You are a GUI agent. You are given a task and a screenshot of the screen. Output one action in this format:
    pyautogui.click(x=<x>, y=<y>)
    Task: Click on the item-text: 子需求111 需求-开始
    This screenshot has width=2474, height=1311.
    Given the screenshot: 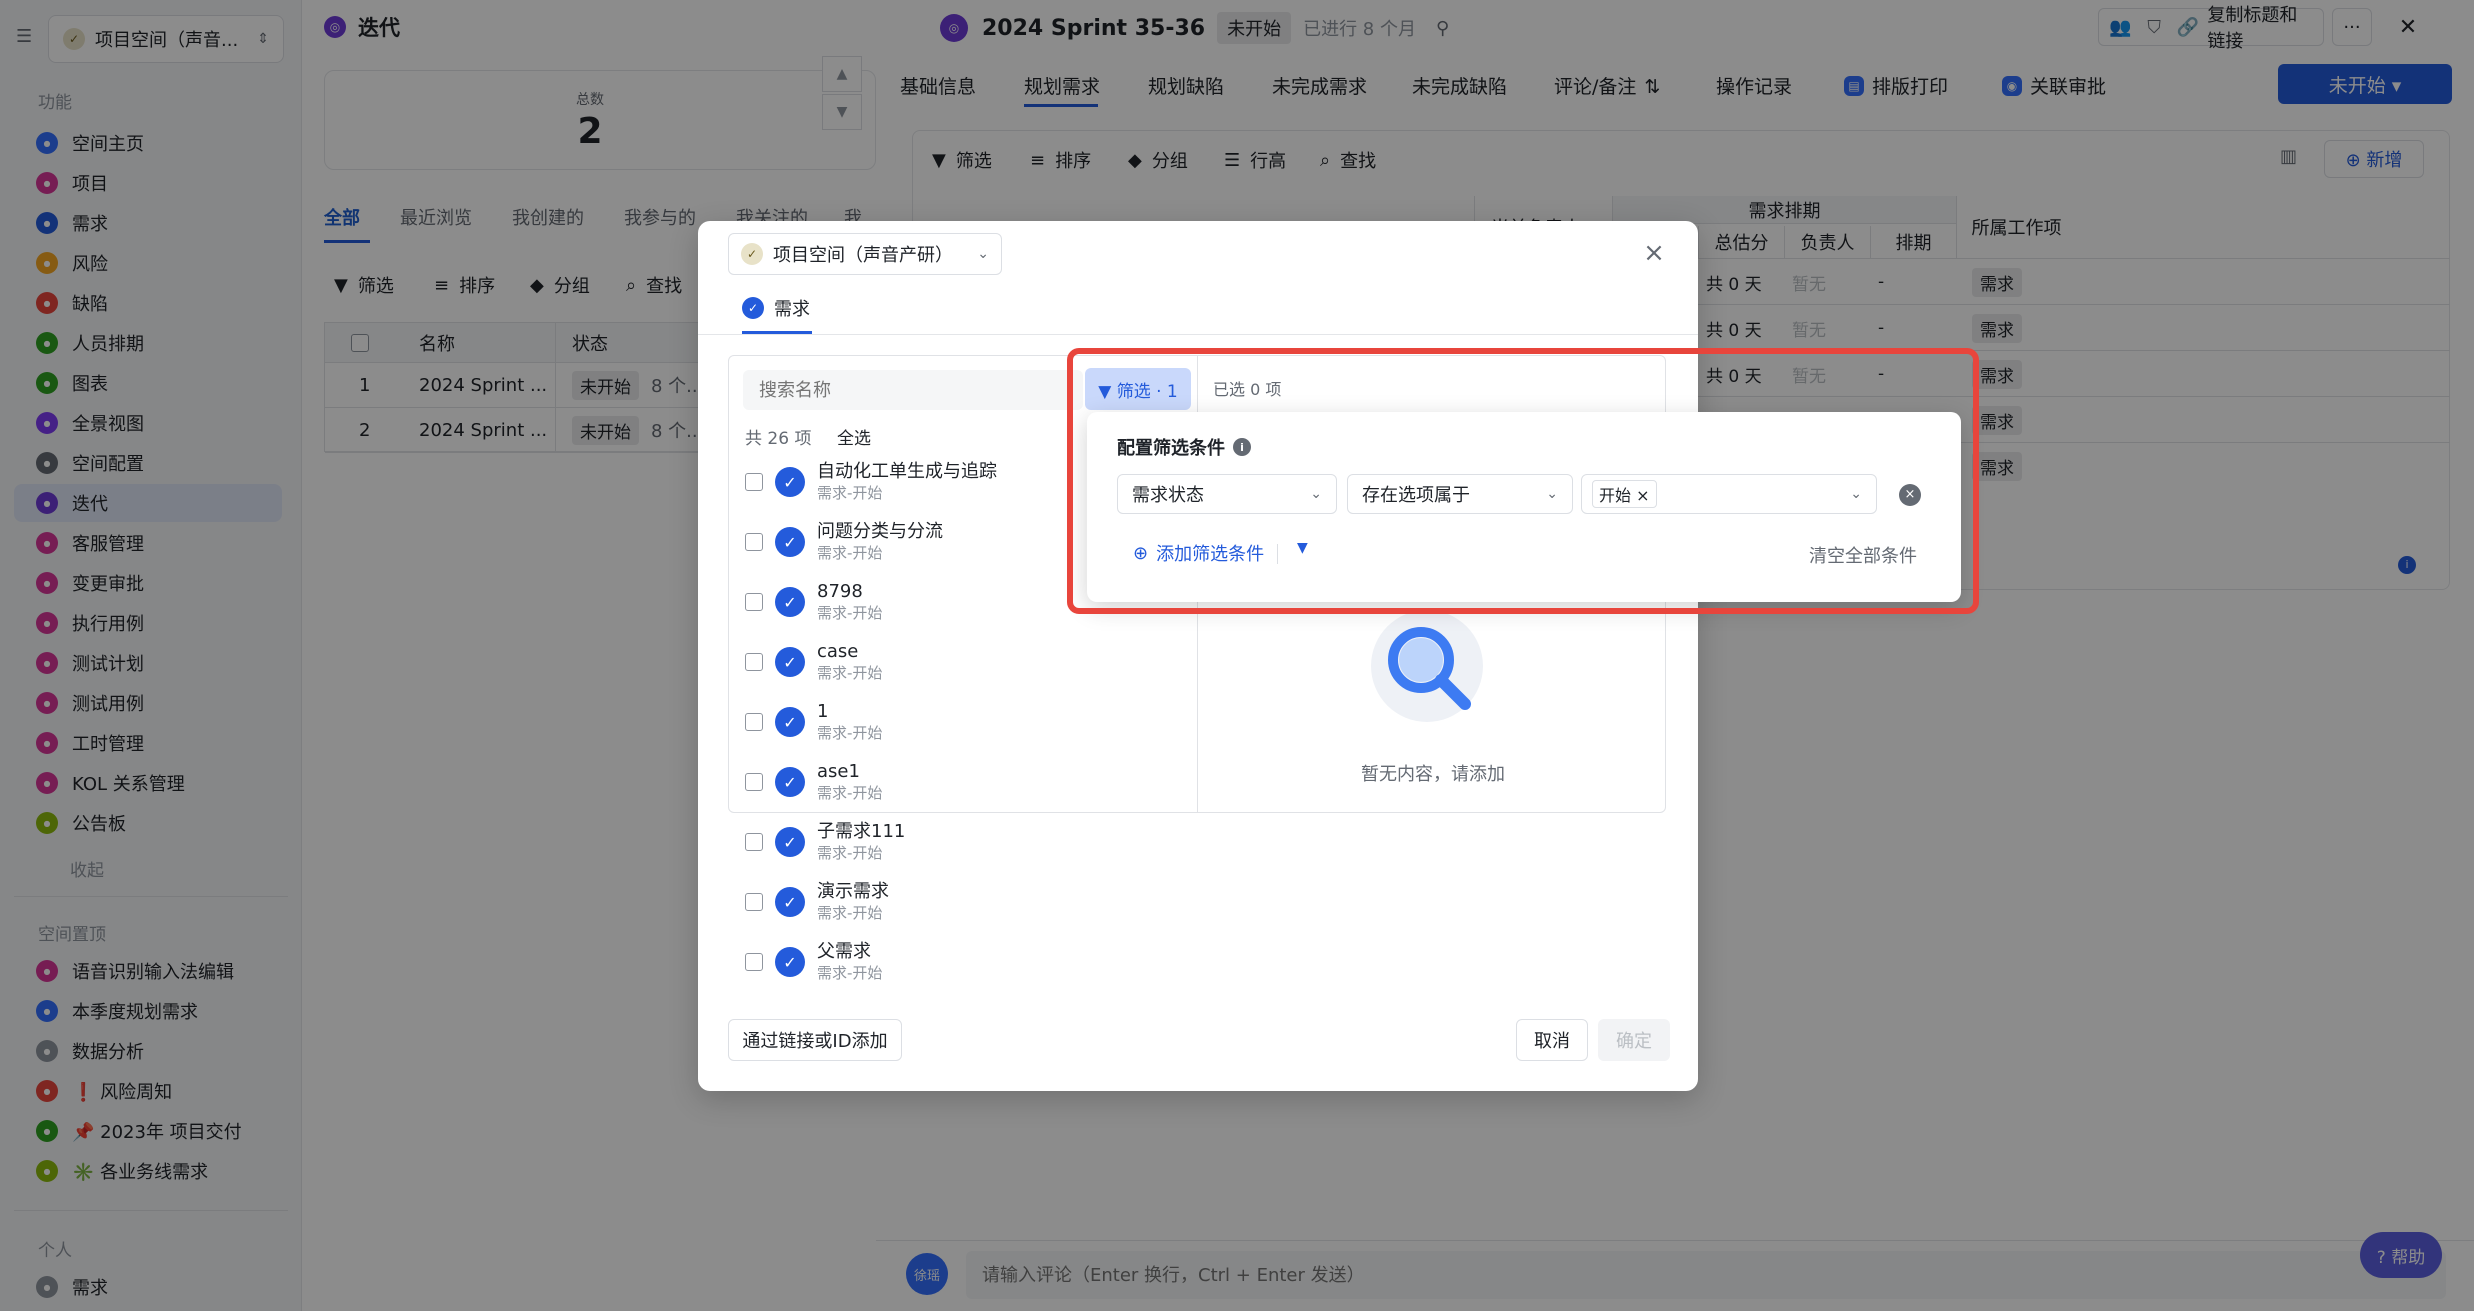 What is the action you would take?
    pyautogui.click(x=861, y=842)
    